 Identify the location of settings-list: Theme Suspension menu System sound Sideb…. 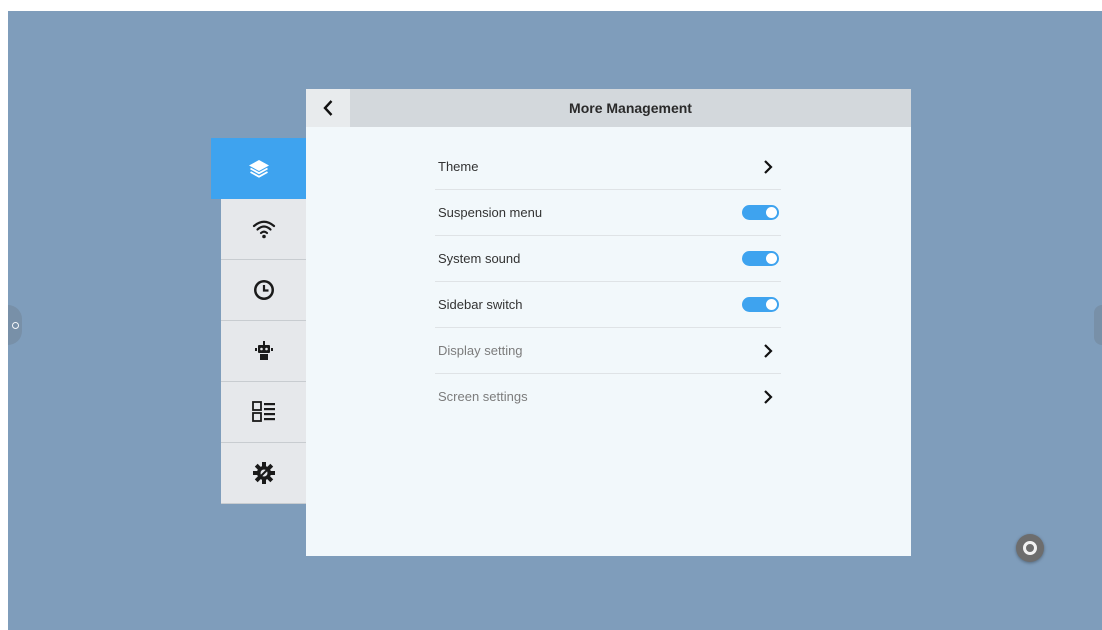
(608, 281).